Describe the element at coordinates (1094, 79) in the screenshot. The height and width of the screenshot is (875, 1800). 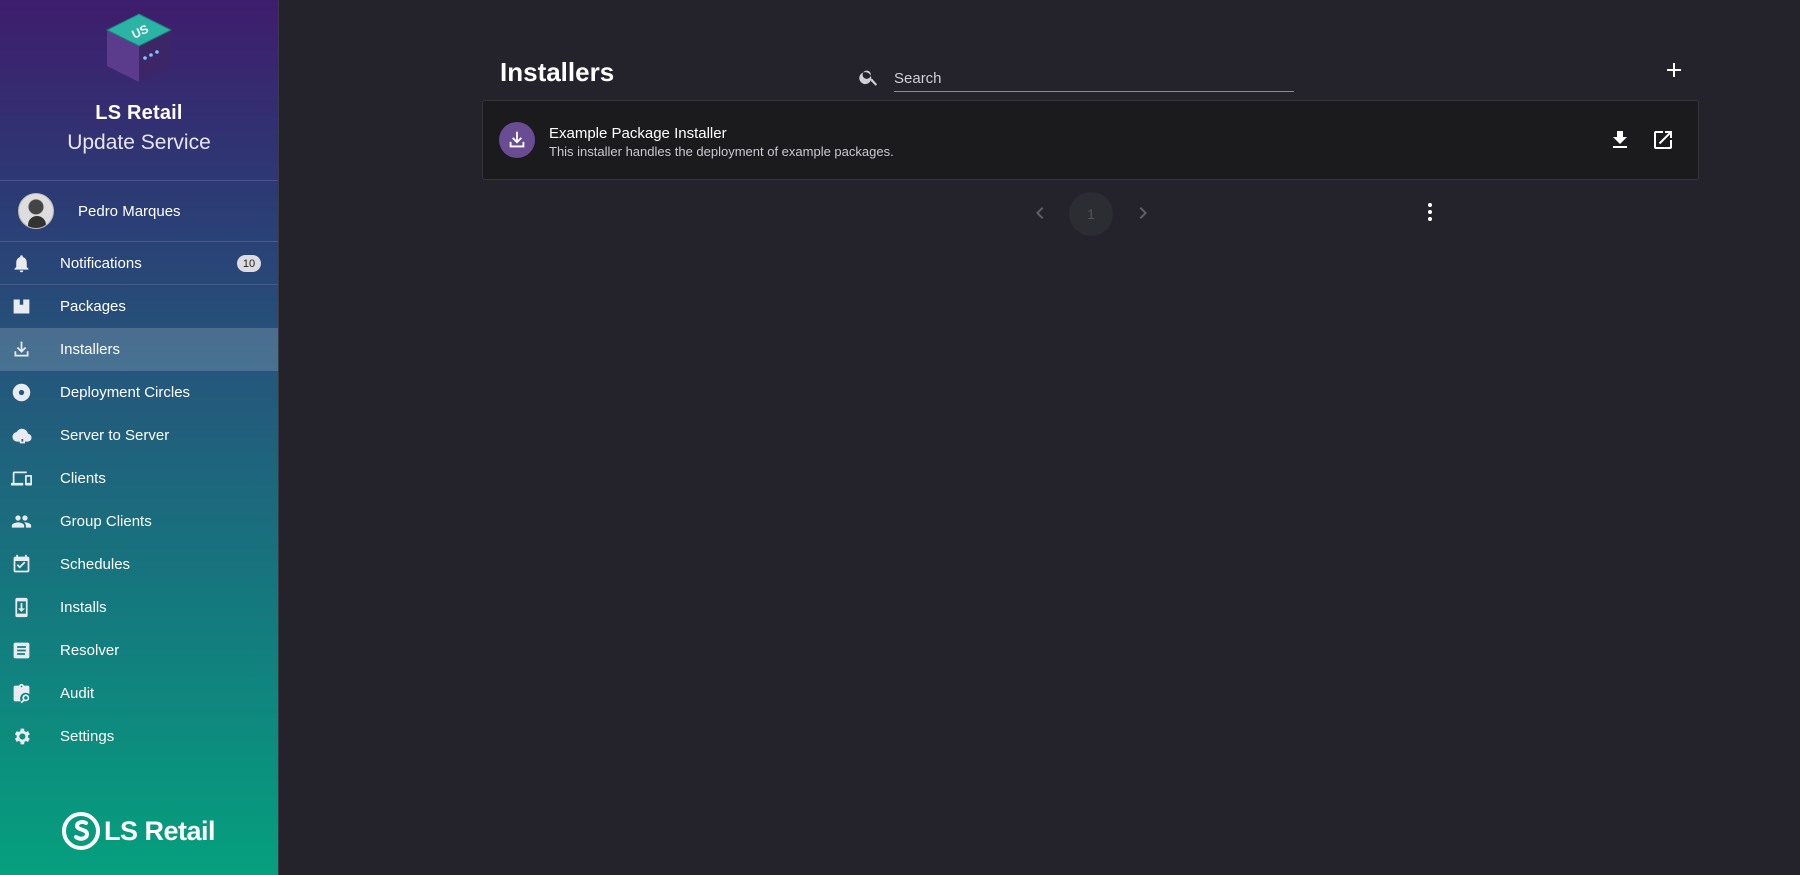
I see `search-input` at that location.